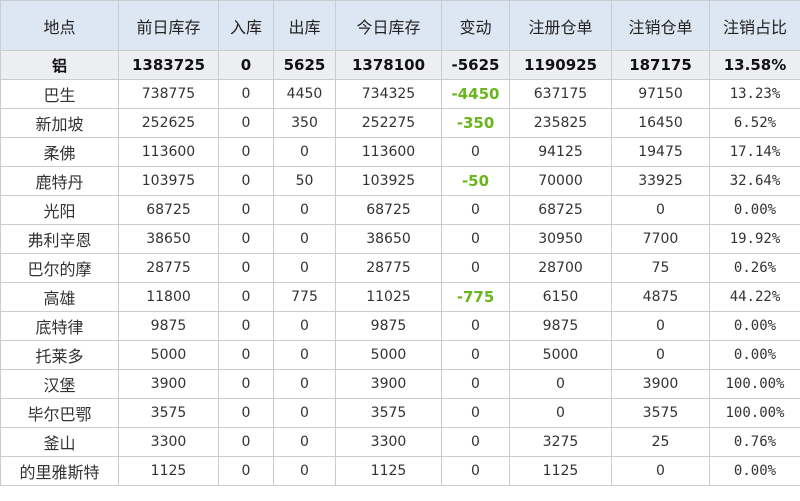 The height and width of the screenshot is (501, 800). I want to click on table-row: 的里雅斯特 1125 0 0 1125 0 1125 0 0.00%, so click(400, 471).